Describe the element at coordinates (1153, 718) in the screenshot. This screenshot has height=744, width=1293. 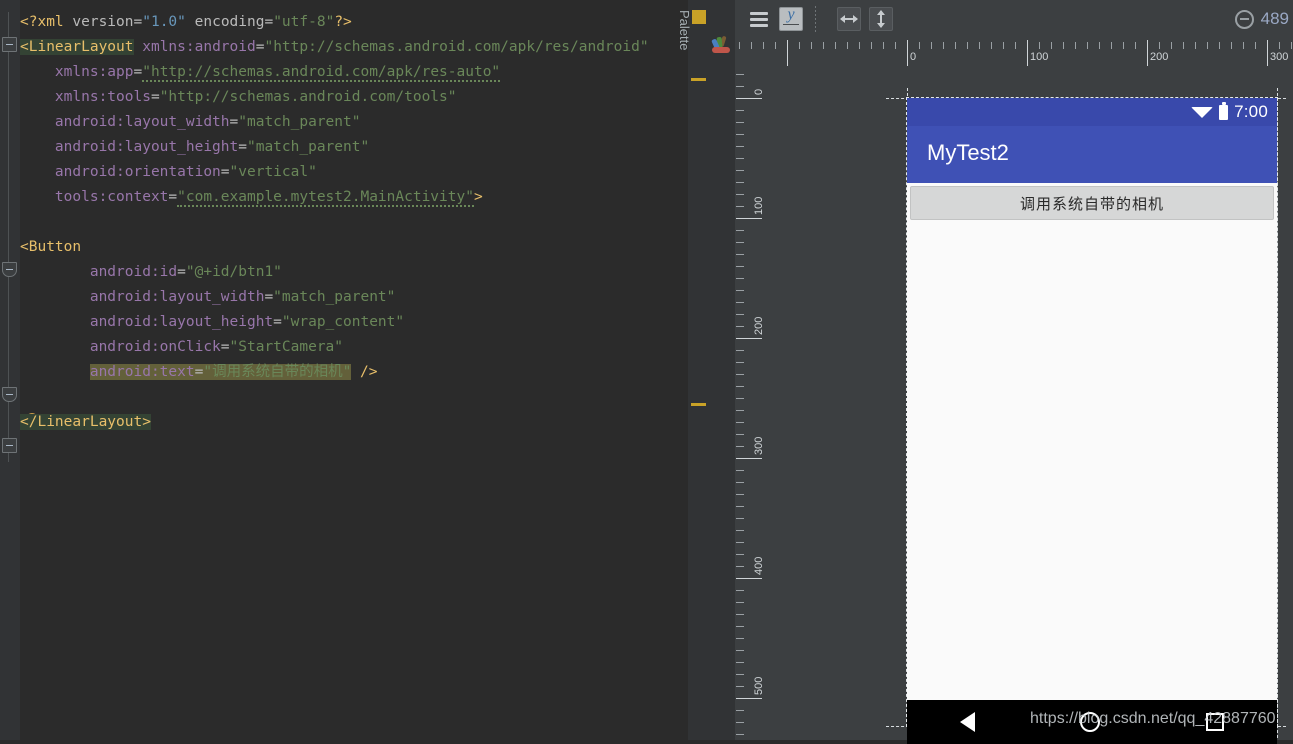
I see `watermark-text: https://blog.csdn.net/qq_42887760` at that location.